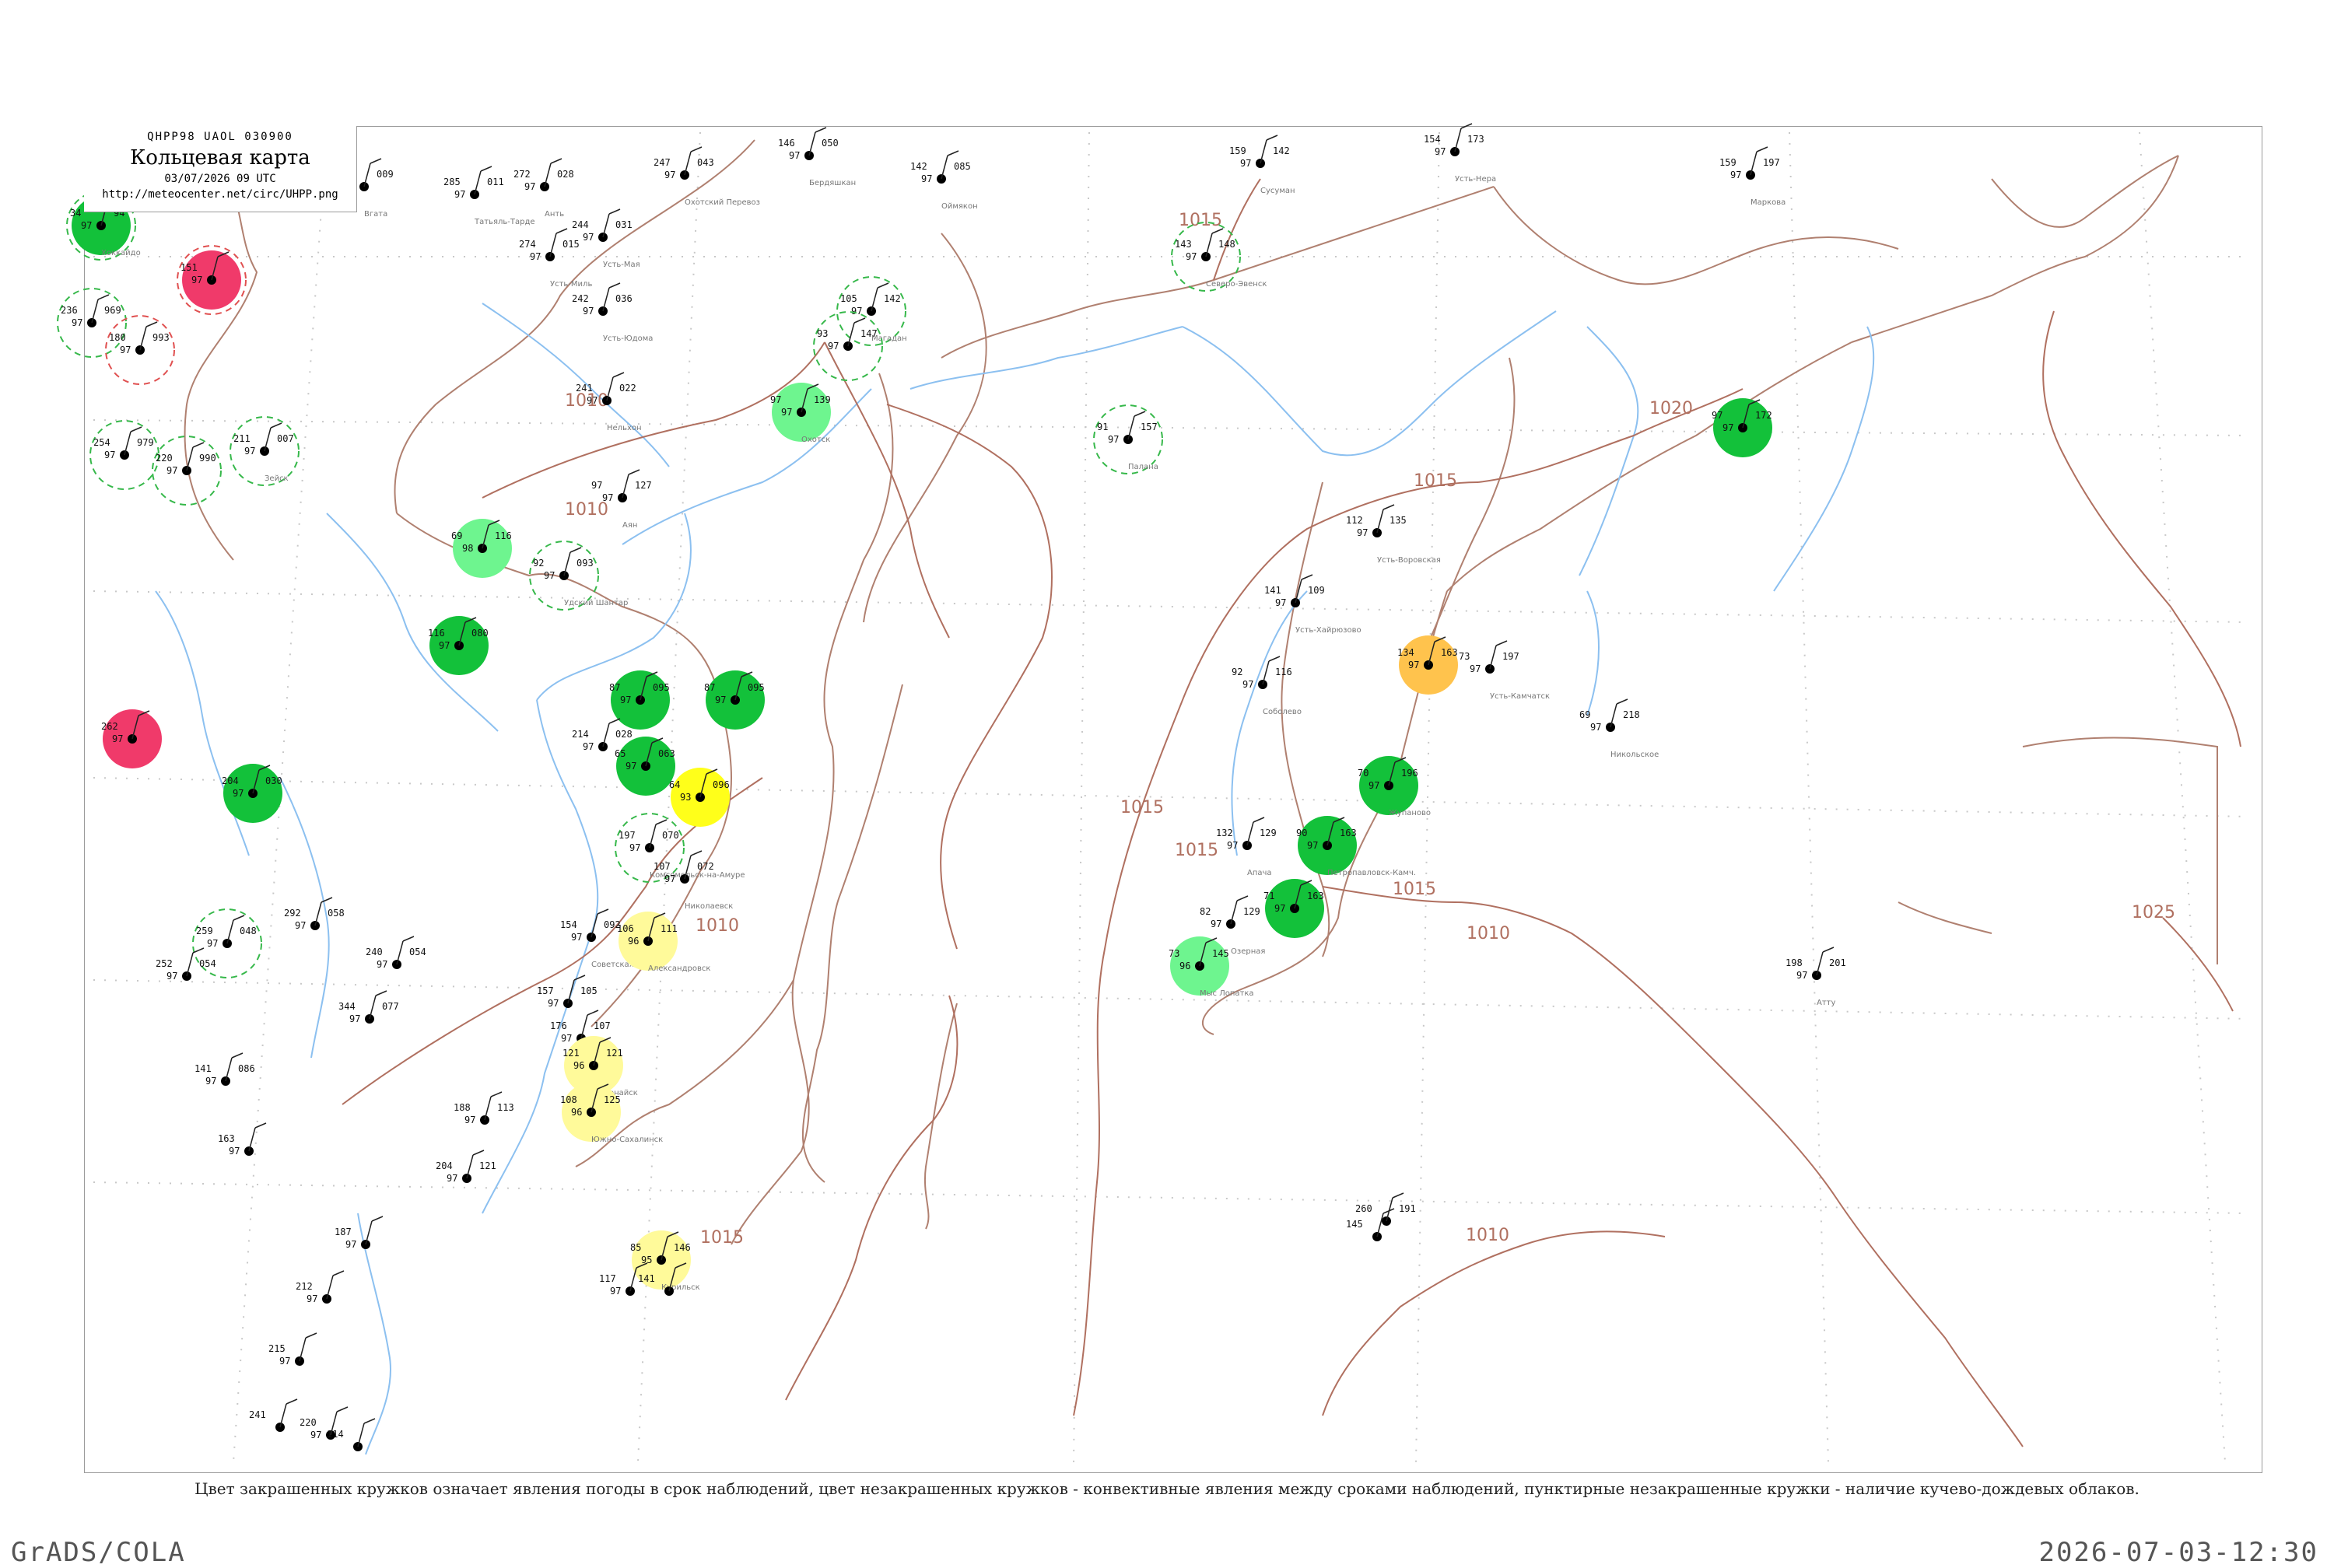  What do you see at coordinates (386, 174) in the screenshot?
I see `station-value-right: 009` at bounding box center [386, 174].